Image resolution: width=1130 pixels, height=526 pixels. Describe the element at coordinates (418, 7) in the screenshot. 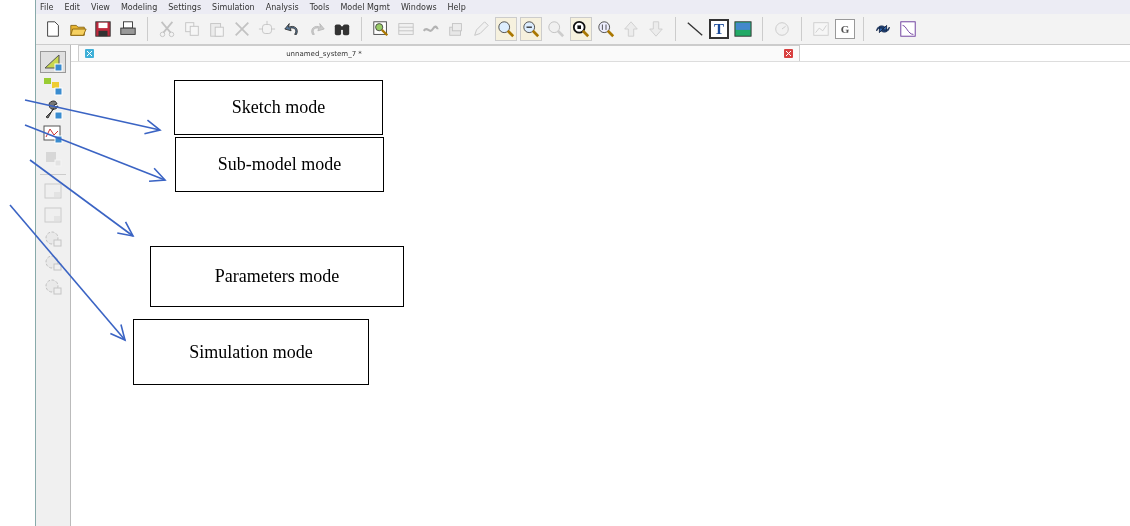

I see `menu-item: Windows` at that location.